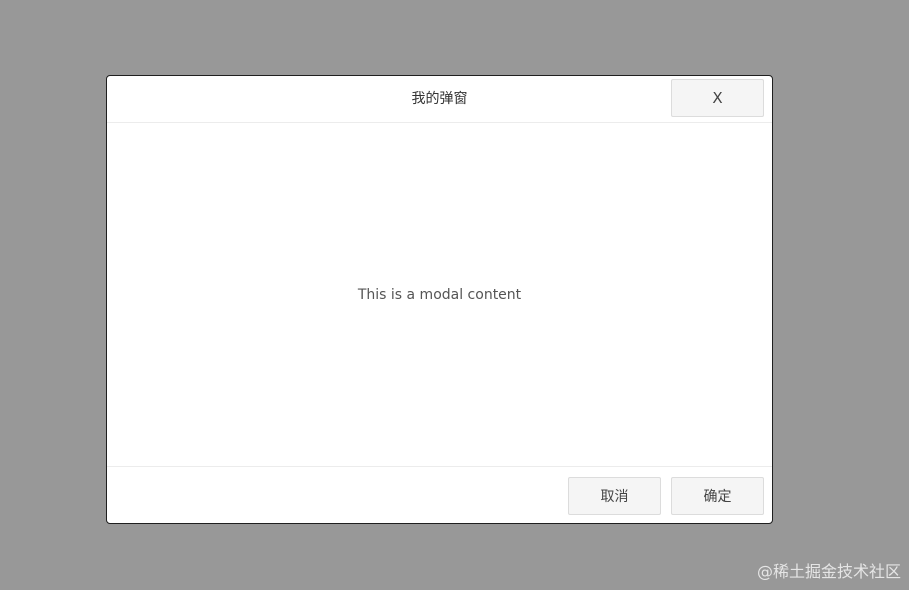  What do you see at coordinates (828, 571) in the screenshot?
I see `watermark: @稀土掘金技术社区` at bounding box center [828, 571].